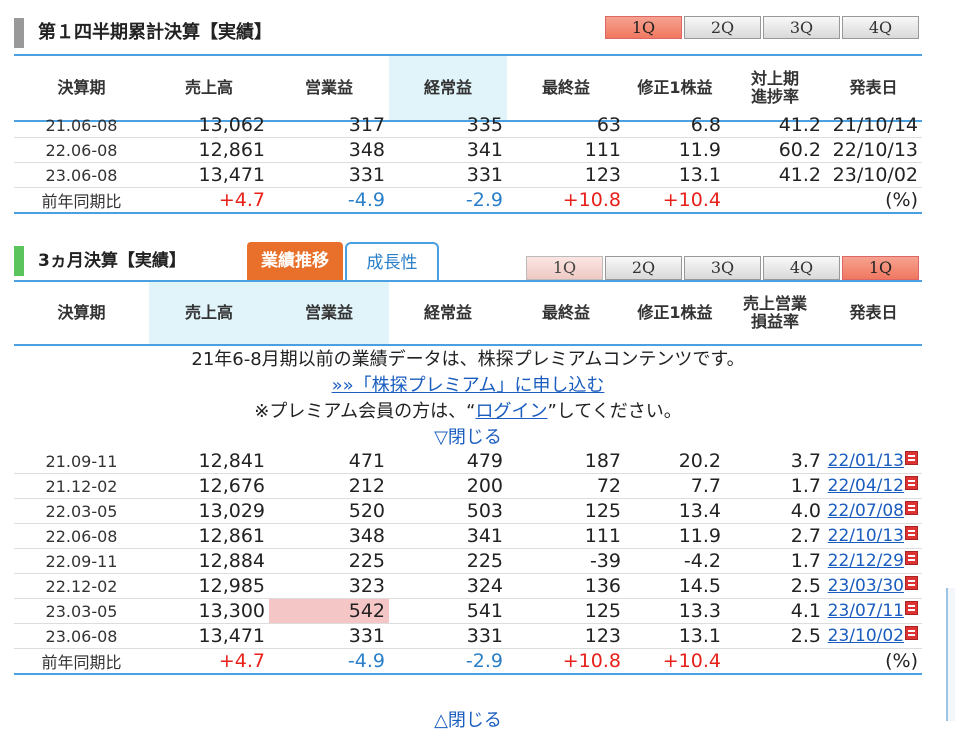  What do you see at coordinates (366, 200) in the screenshot?
I see `yoy-operating-profit: -4.9` at bounding box center [366, 200].